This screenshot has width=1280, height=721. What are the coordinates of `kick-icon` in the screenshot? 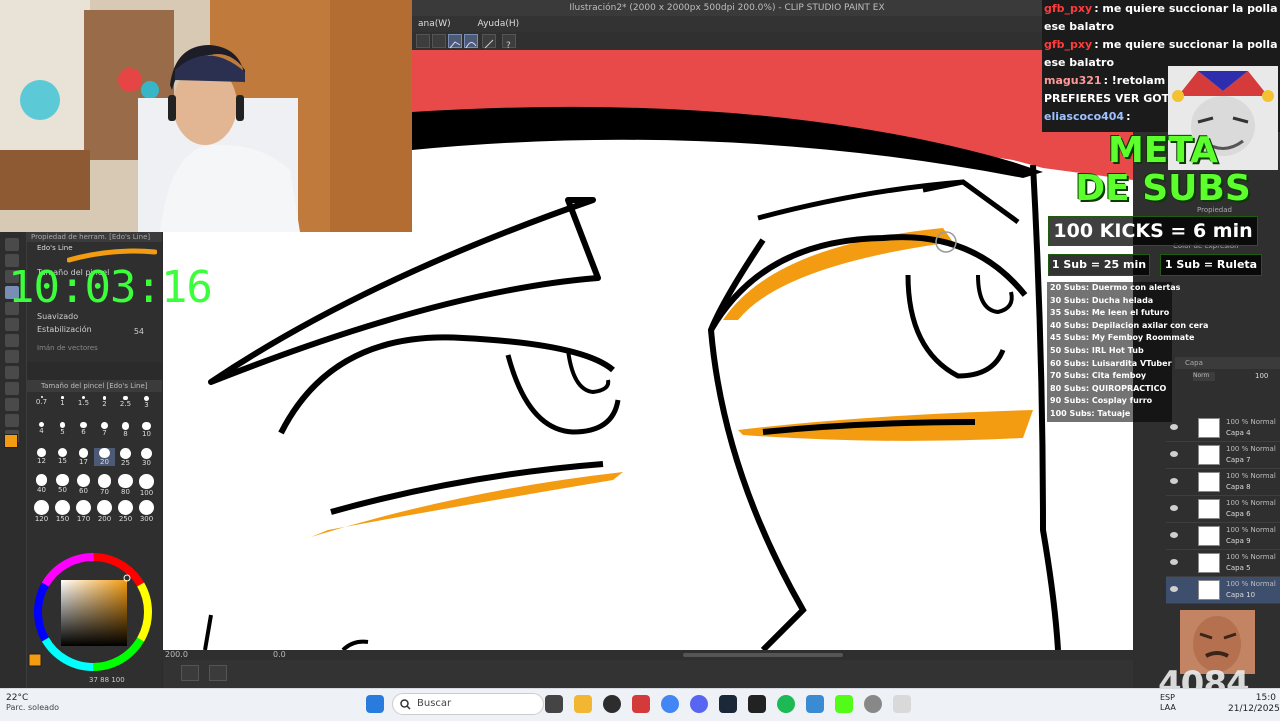 It's located at (844, 704).